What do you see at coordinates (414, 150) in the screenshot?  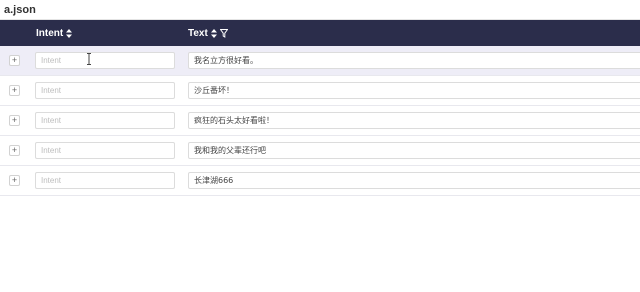 I see `text-input: 我和我的父辈还行吧` at bounding box center [414, 150].